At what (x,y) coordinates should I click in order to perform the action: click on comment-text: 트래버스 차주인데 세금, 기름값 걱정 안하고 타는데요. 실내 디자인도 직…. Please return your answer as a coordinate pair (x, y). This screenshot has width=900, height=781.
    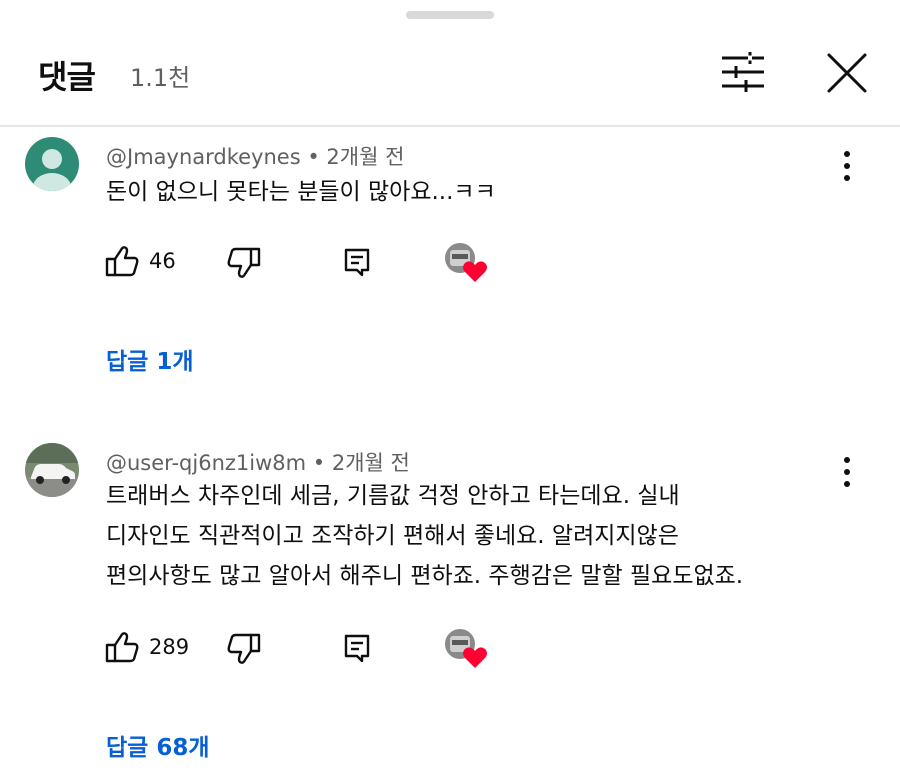
    Looking at the image, I should click on (424, 536).